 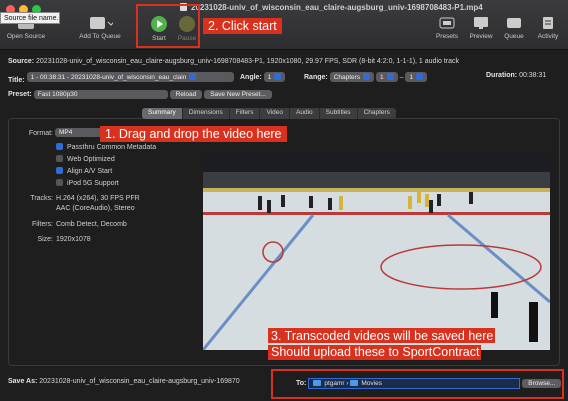 I want to click on format-select-value: MP4, so click(x=66, y=132).